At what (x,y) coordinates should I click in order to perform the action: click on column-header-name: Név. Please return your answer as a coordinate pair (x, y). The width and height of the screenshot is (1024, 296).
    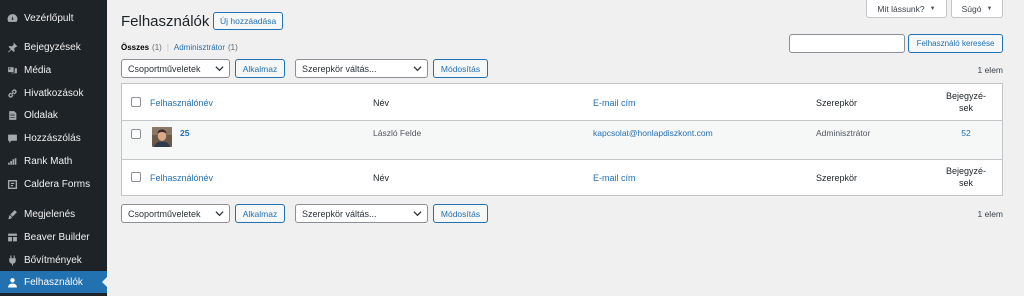
    Looking at the image, I should click on (381, 103).